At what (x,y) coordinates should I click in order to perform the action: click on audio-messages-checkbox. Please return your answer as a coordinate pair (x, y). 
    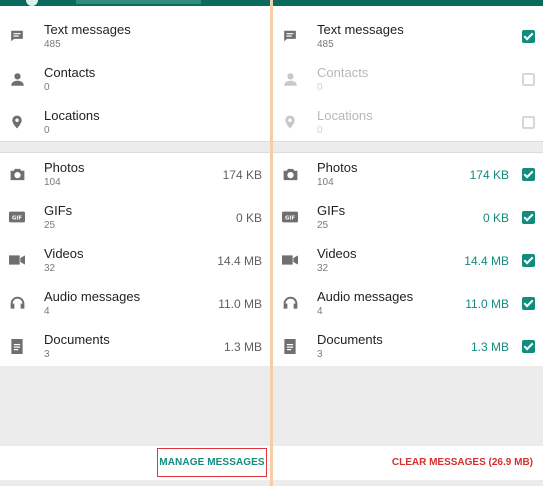
    Looking at the image, I should click on (528, 303).